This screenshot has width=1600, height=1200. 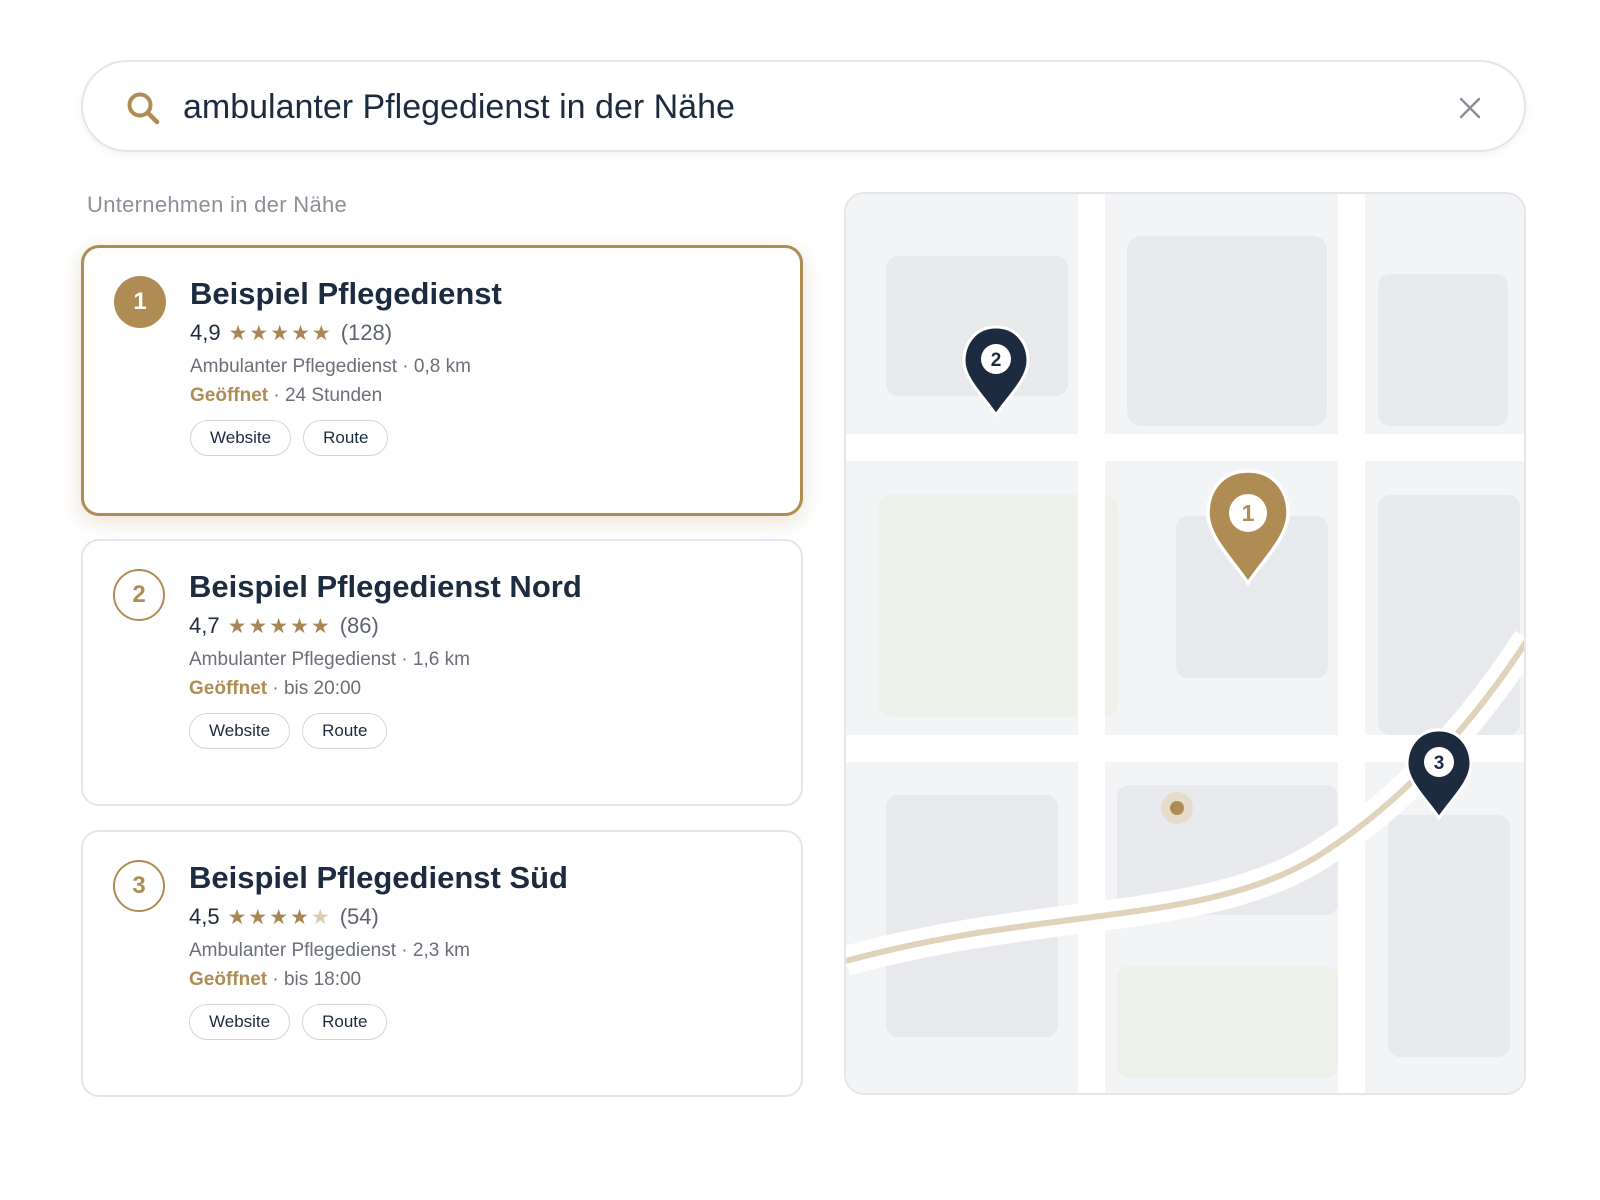 What do you see at coordinates (330, 366) in the screenshot?
I see `business-meta: Ambulanter Pflegedienst · 0,8 km` at bounding box center [330, 366].